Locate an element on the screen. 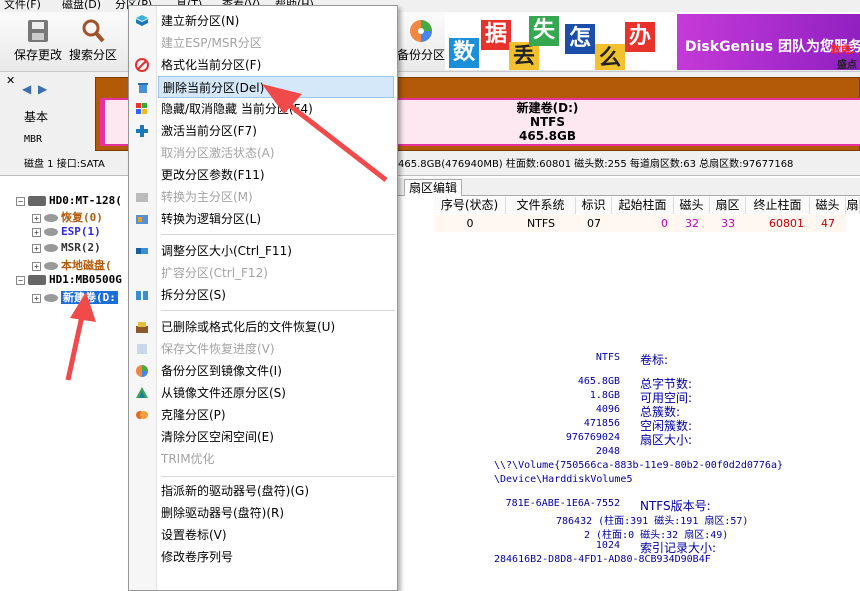 The width and height of the screenshot is (860, 591). ad-subtext: 盛点 is located at coordinates (847, 65).